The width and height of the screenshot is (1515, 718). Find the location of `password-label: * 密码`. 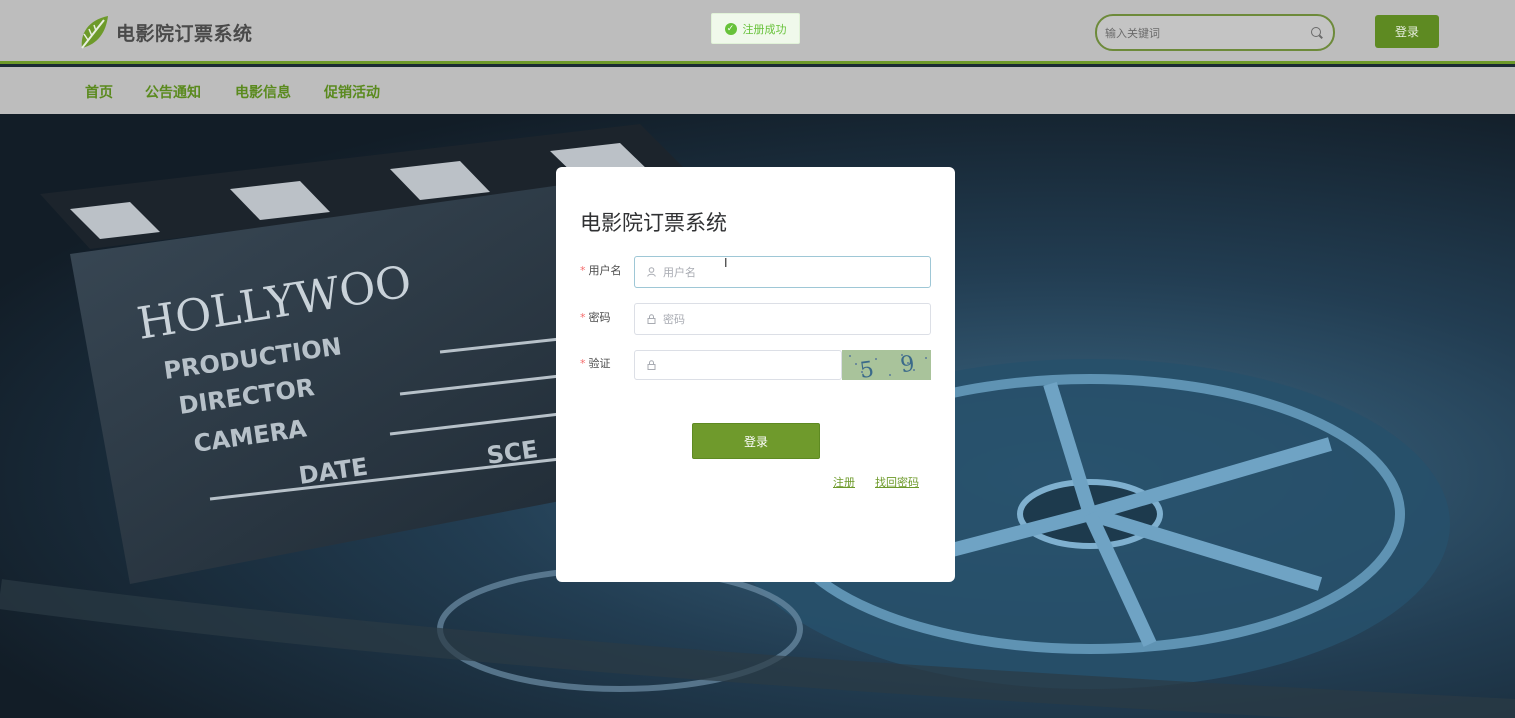

password-label: * 密码 is located at coordinates (595, 317).